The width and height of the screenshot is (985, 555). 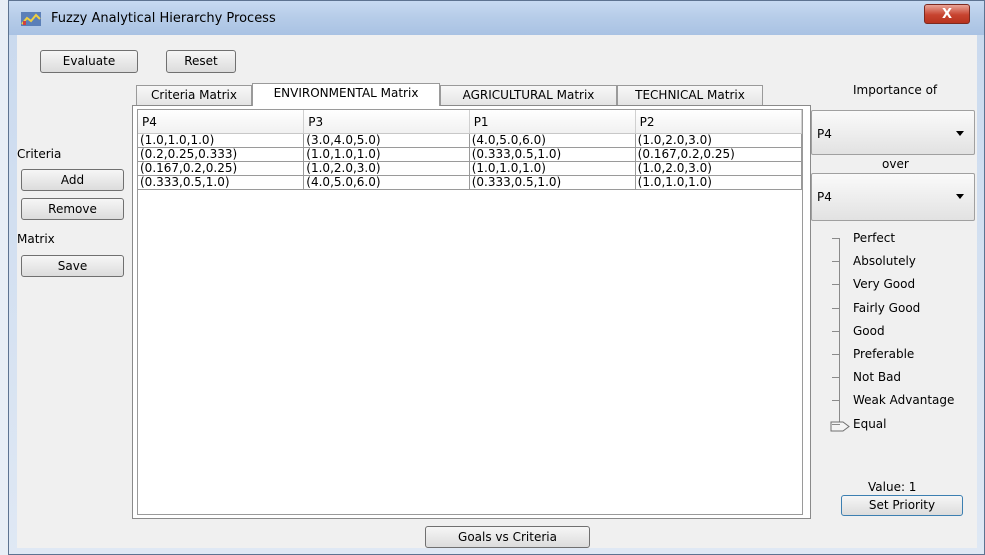 I want to click on scale-label: Perfect, so click(x=874, y=238).